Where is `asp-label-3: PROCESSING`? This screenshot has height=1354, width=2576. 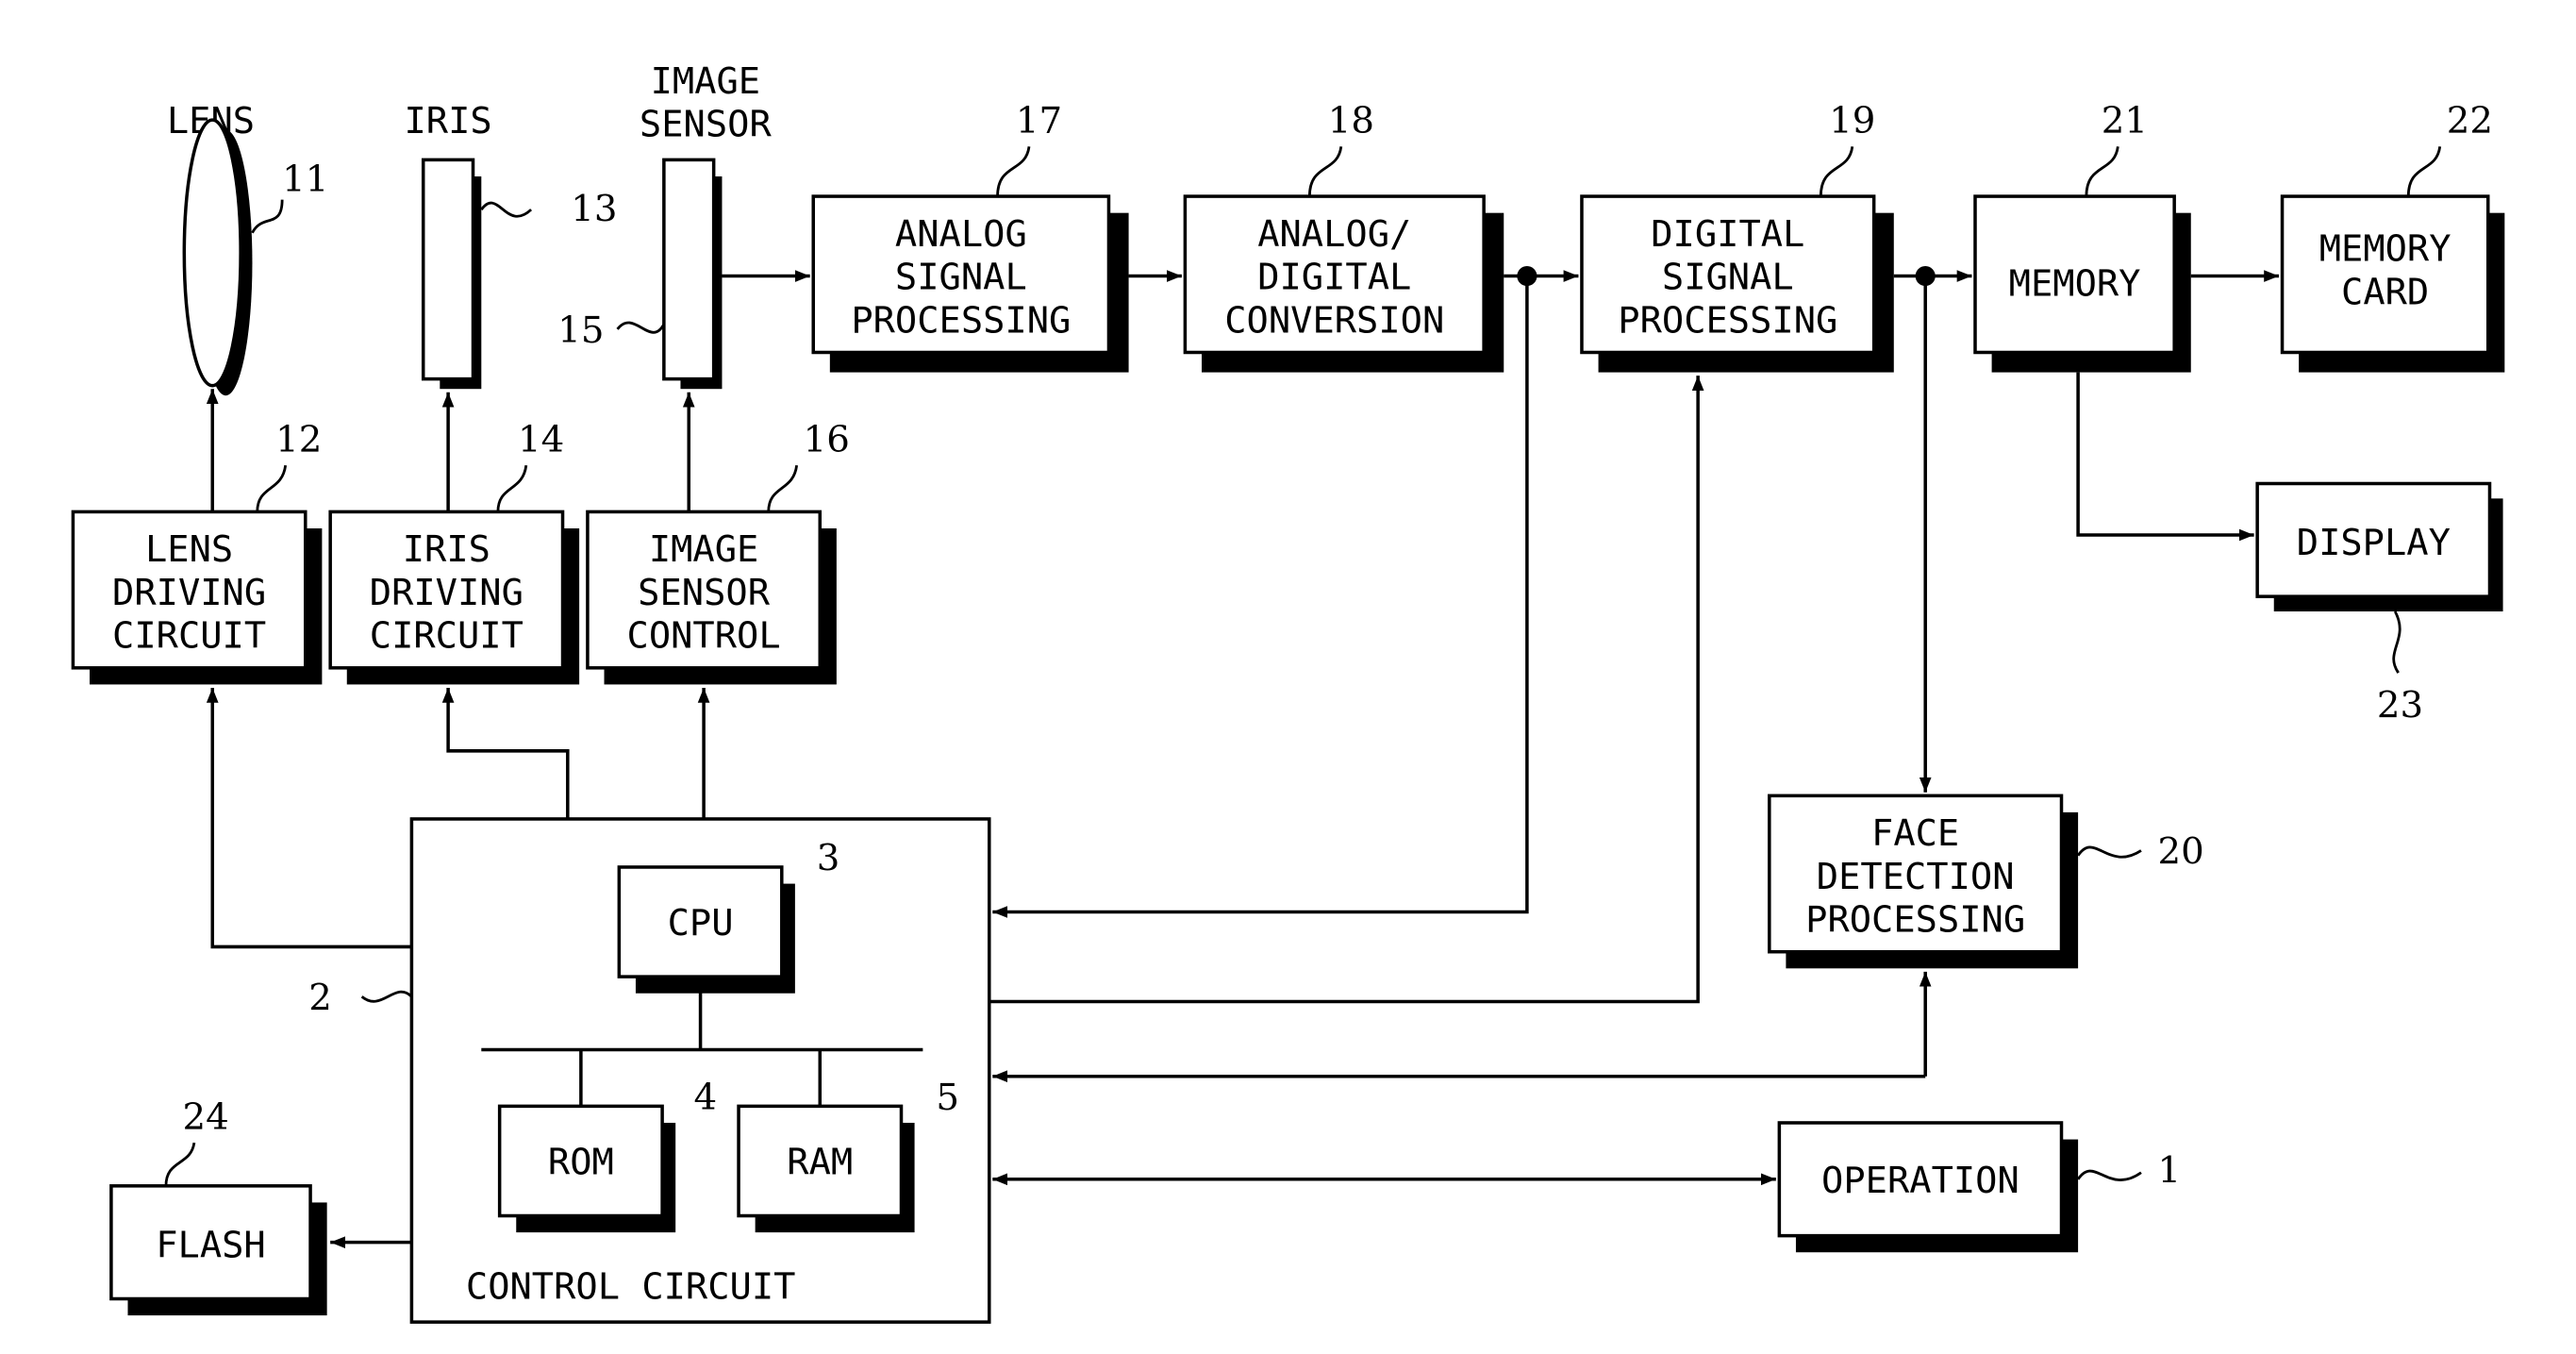
asp-label-3: PROCESSING is located at coordinates (961, 320).